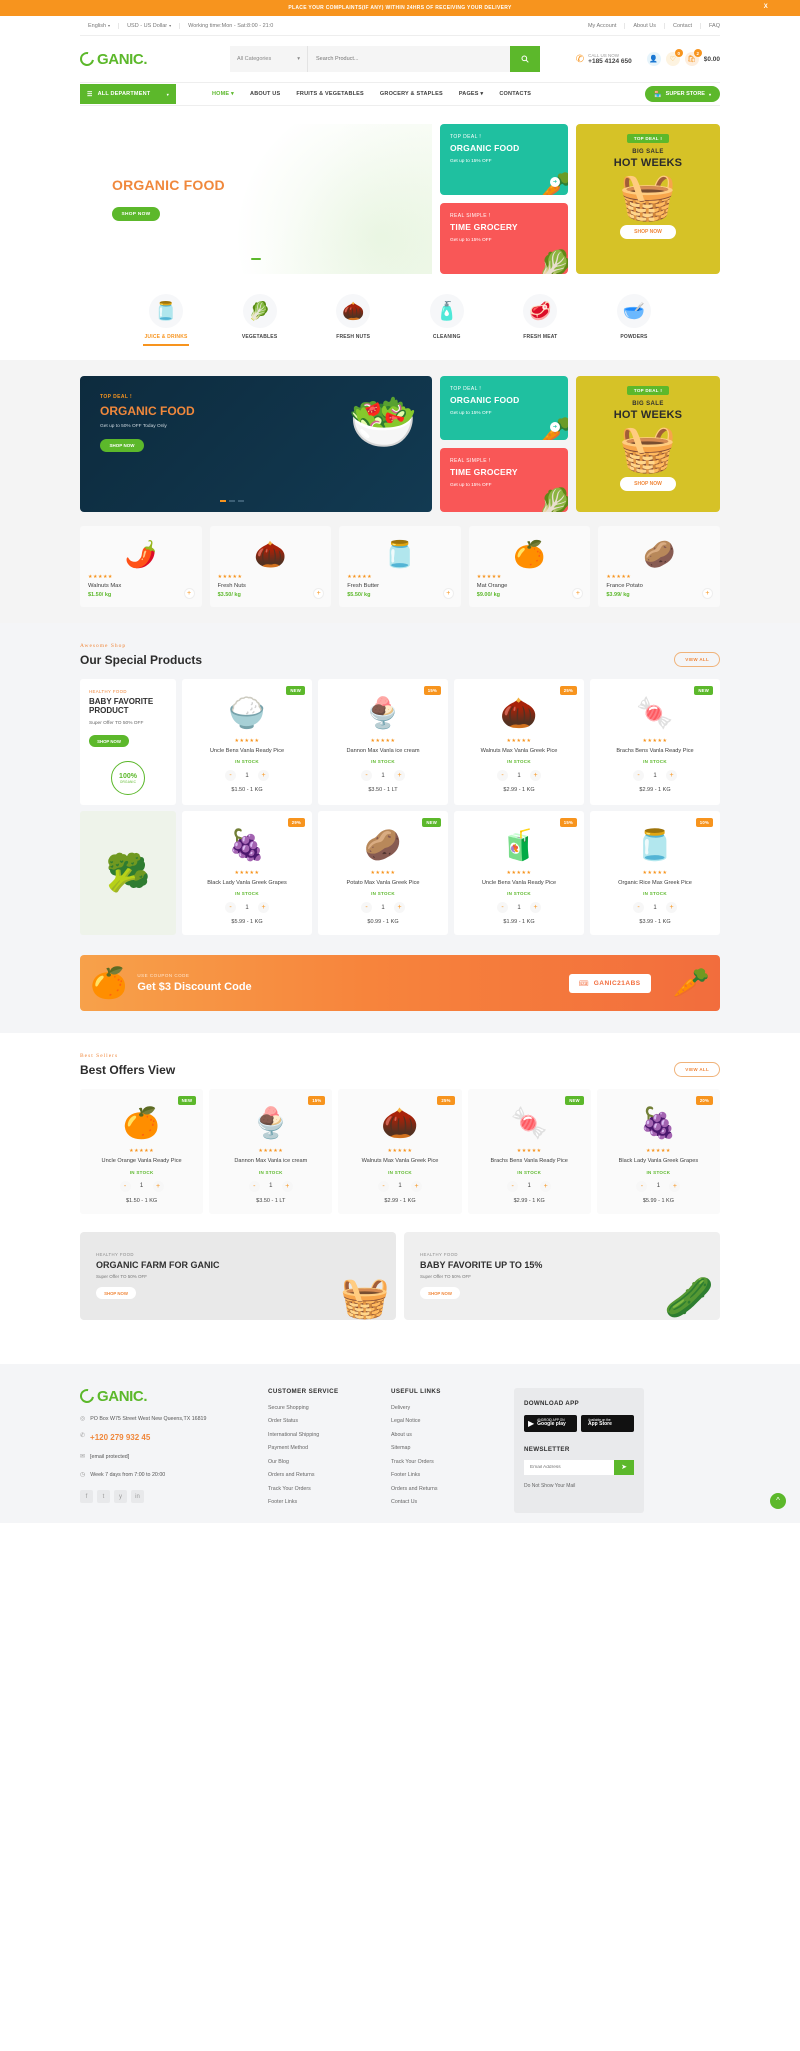  What do you see at coordinates (100, 25) in the screenshot?
I see `language-selector: English ▾` at bounding box center [100, 25].